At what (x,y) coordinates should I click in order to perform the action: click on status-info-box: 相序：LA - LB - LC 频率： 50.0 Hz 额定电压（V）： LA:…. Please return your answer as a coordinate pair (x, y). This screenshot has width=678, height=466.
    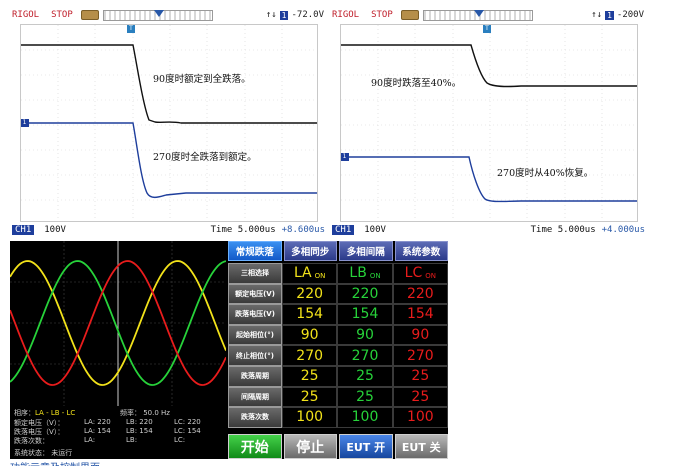
    Looking at the image, I should click on (118, 432).